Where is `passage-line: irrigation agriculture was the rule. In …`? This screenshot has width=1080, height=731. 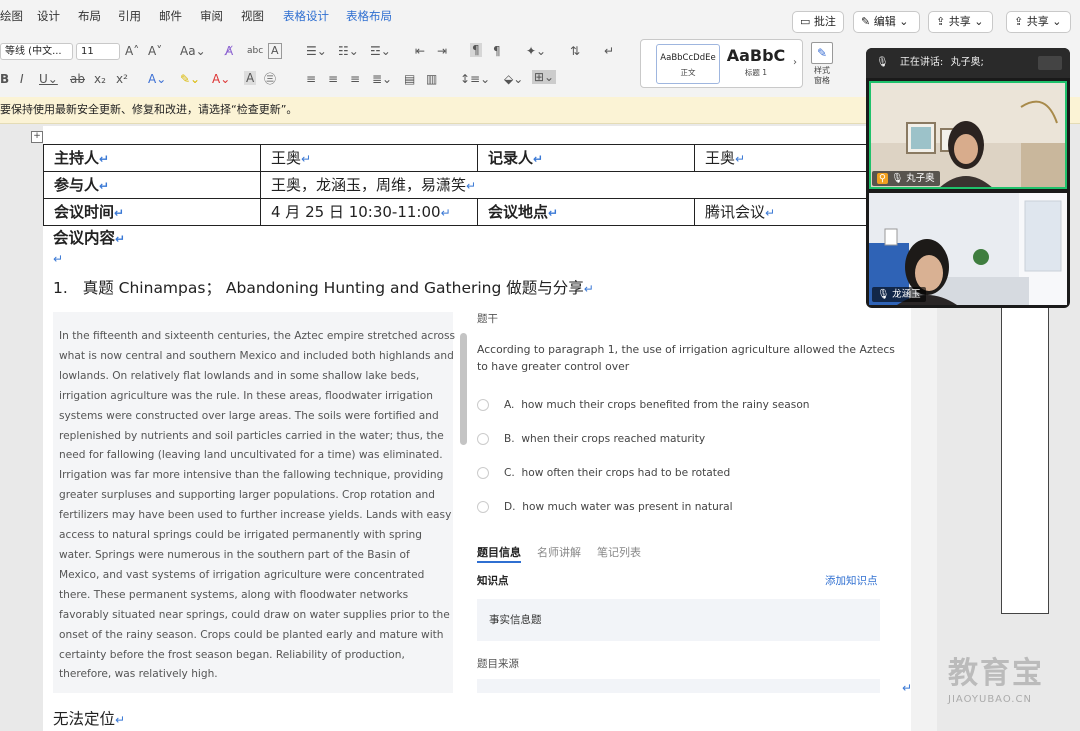
passage-line: irrigation agriculture was the rule. In … is located at coordinates (246, 395).